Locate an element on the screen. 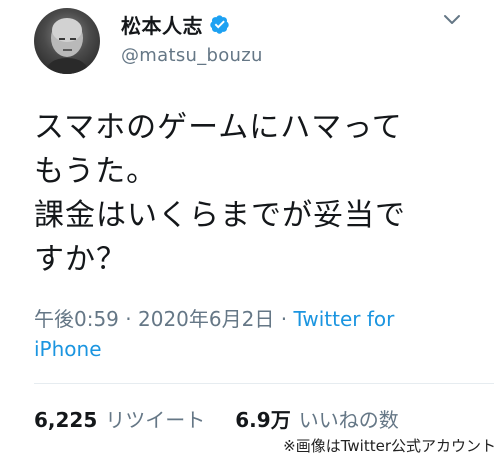  like-stat: 6.9万 いいねの数 is located at coordinates (316, 418).